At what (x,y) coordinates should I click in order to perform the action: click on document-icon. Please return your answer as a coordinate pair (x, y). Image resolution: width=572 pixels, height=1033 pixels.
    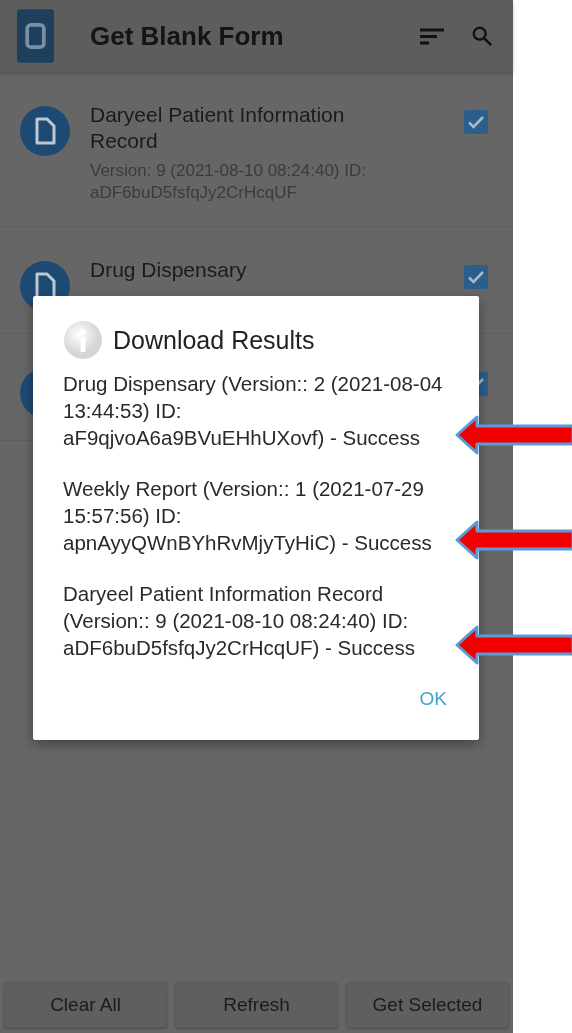
    Looking at the image, I should click on (45, 131).